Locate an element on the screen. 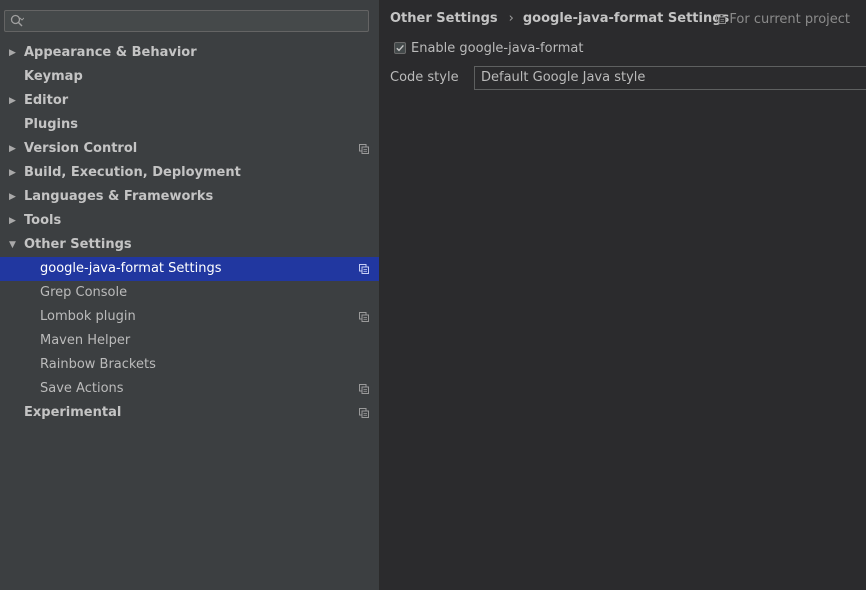 The width and height of the screenshot is (866, 590). tree-item-experimental: Experimental is located at coordinates (189, 413).